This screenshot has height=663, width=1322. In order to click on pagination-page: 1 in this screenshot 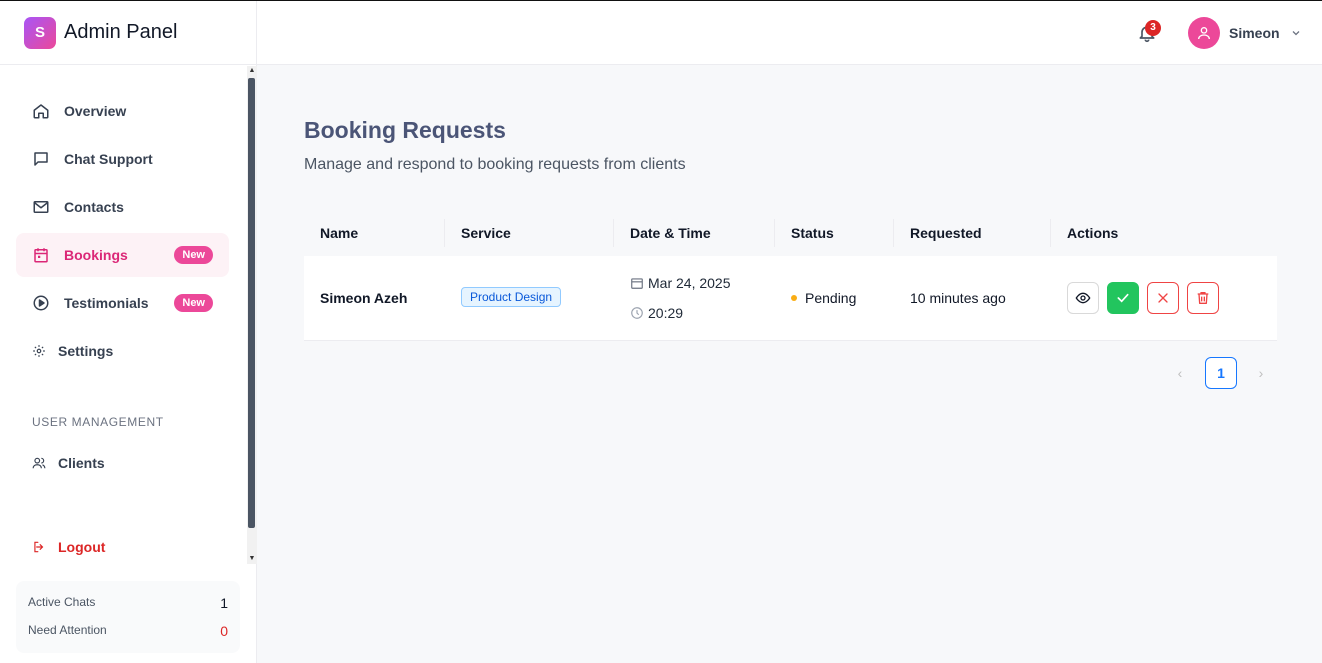, I will do `click(1221, 373)`.